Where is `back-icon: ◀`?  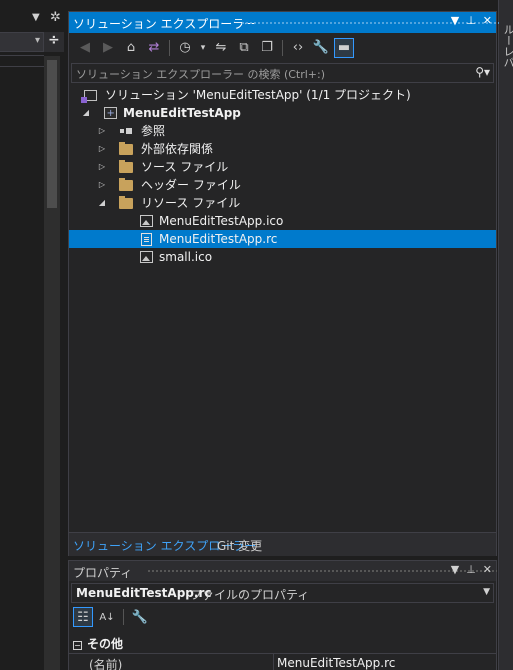 back-icon: ◀ is located at coordinates (85, 48).